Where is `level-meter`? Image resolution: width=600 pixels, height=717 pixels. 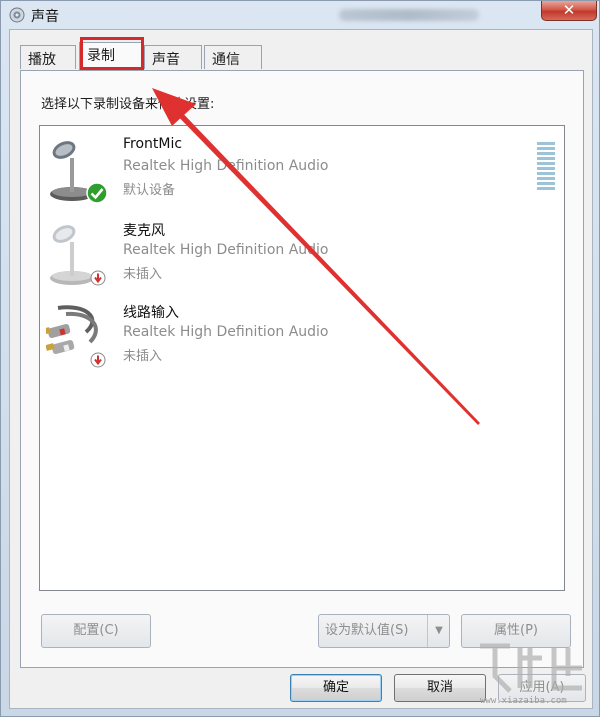 level-meter is located at coordinates (546, 168).